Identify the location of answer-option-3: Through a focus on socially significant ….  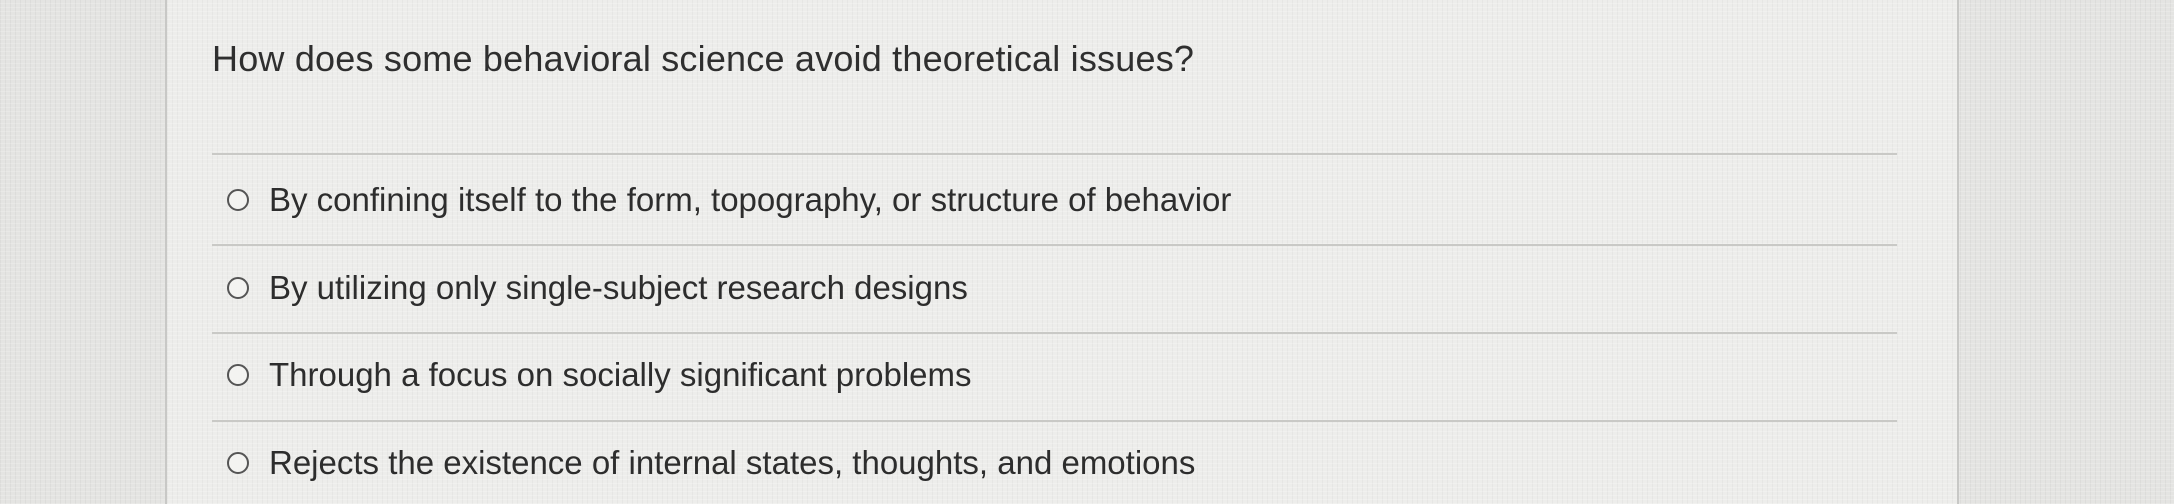
(599, 375).